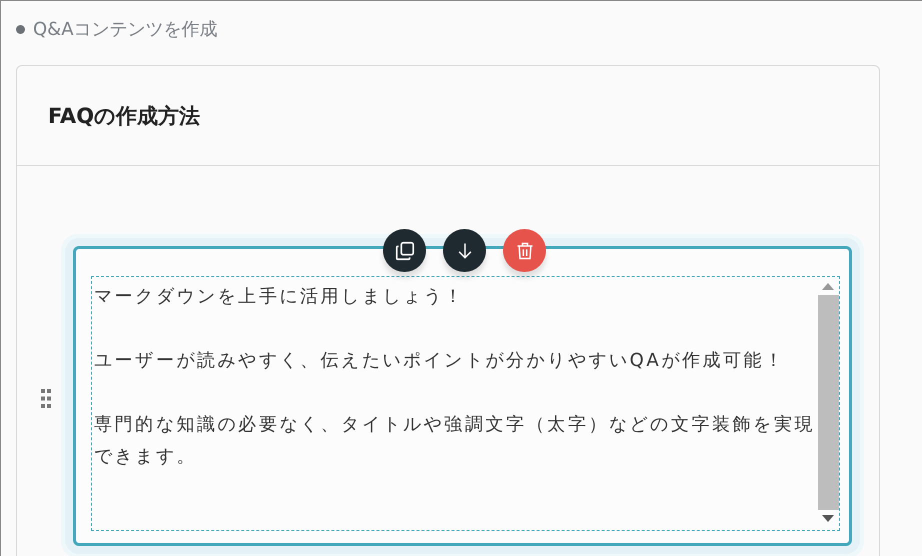  What do you see at coordinates (464, 250) in the screenshot?
I see `move-down-button` at bounding box center [464, 250].